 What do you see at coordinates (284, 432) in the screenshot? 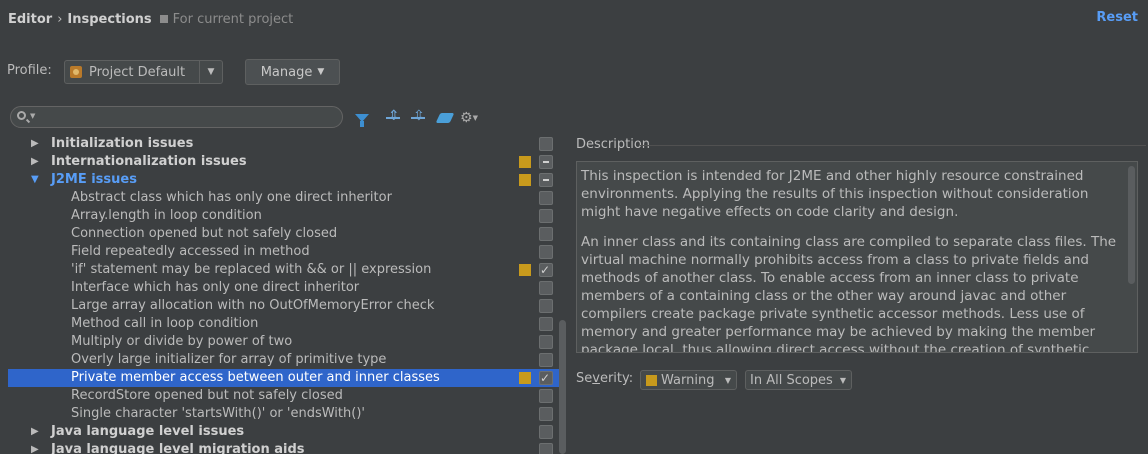
I see `tree-group-row: ▶ Java language level issues` at bounding box center [284, 432].